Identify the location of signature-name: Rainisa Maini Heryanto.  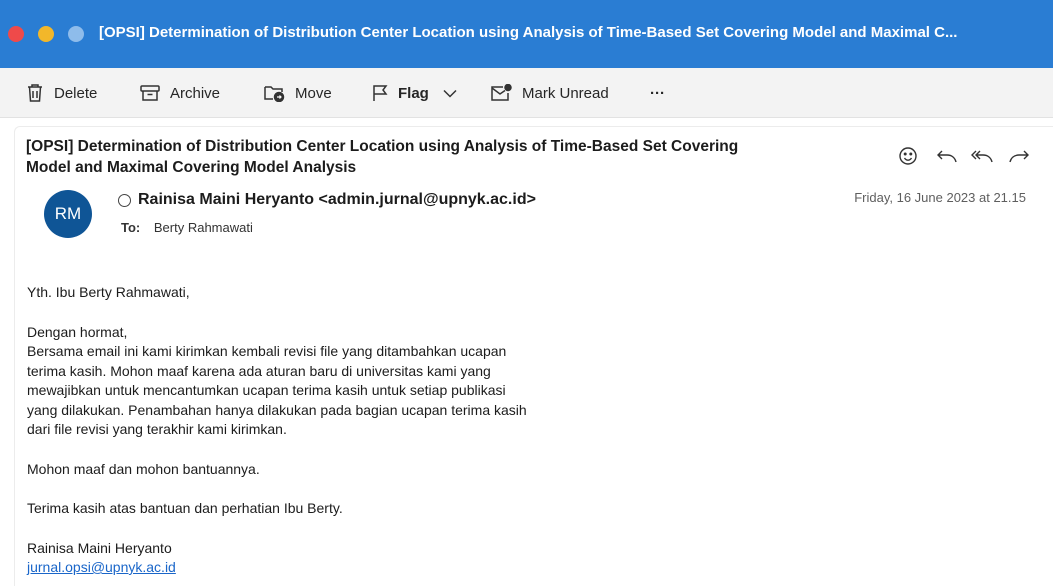
(99, 547).